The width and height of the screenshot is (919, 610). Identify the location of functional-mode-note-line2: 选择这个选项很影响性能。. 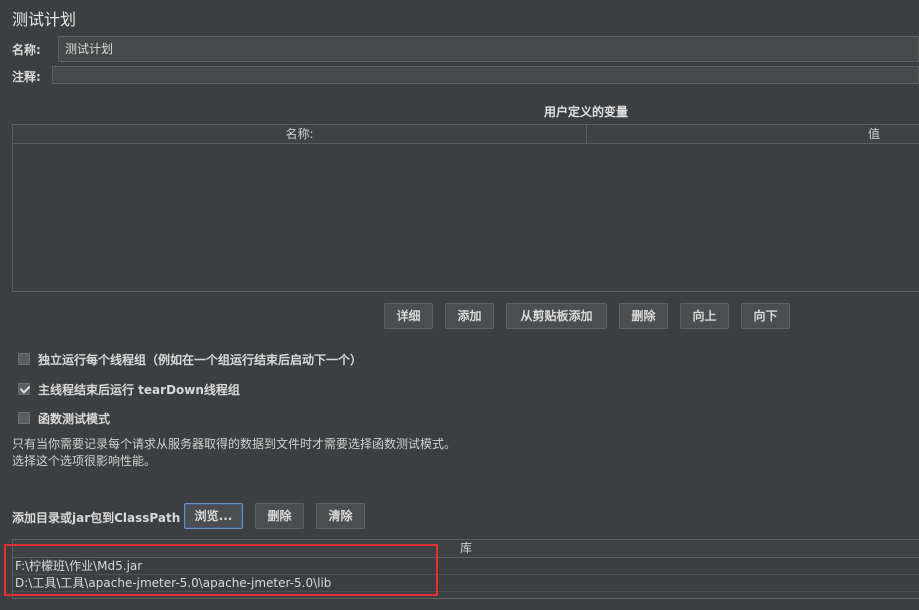
(84, 461).